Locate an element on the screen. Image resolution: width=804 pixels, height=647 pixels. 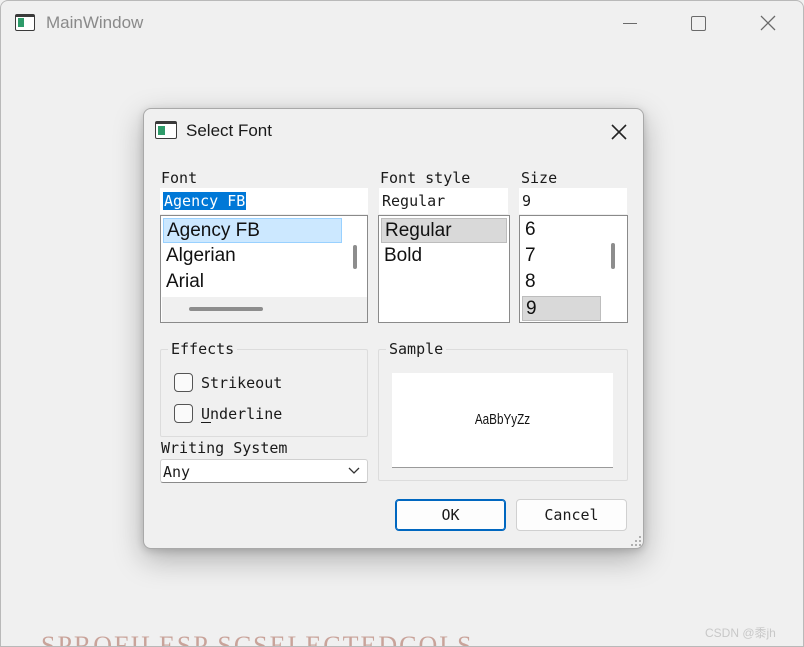
size-input-value: 9 is located at coordinates (527, 201).